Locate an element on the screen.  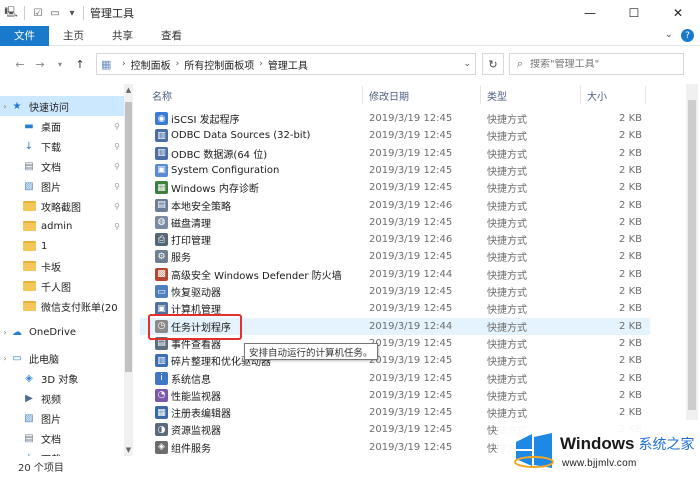
new-folder-icon: ▭ is located at coordinates (55, 13).